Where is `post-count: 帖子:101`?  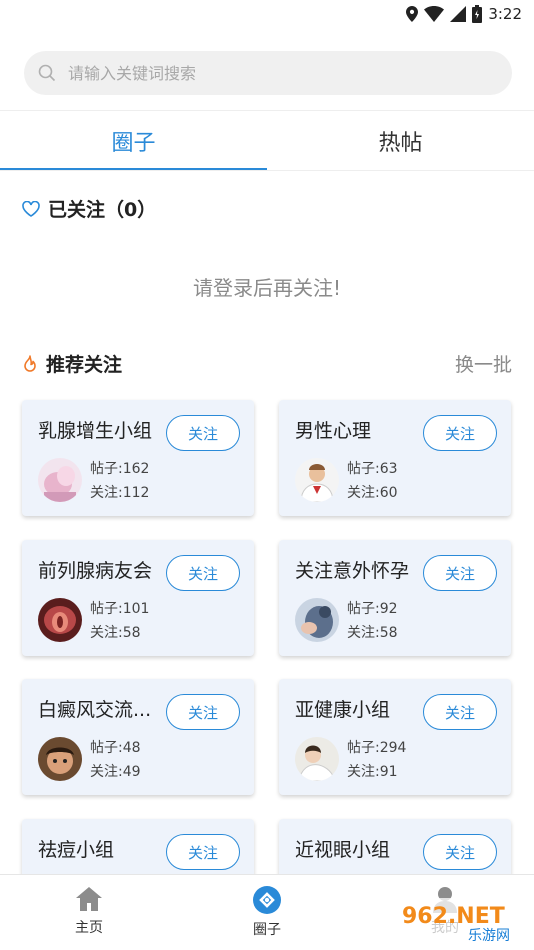 post-count: 帖子:101 is located at coordinates (120, 609).